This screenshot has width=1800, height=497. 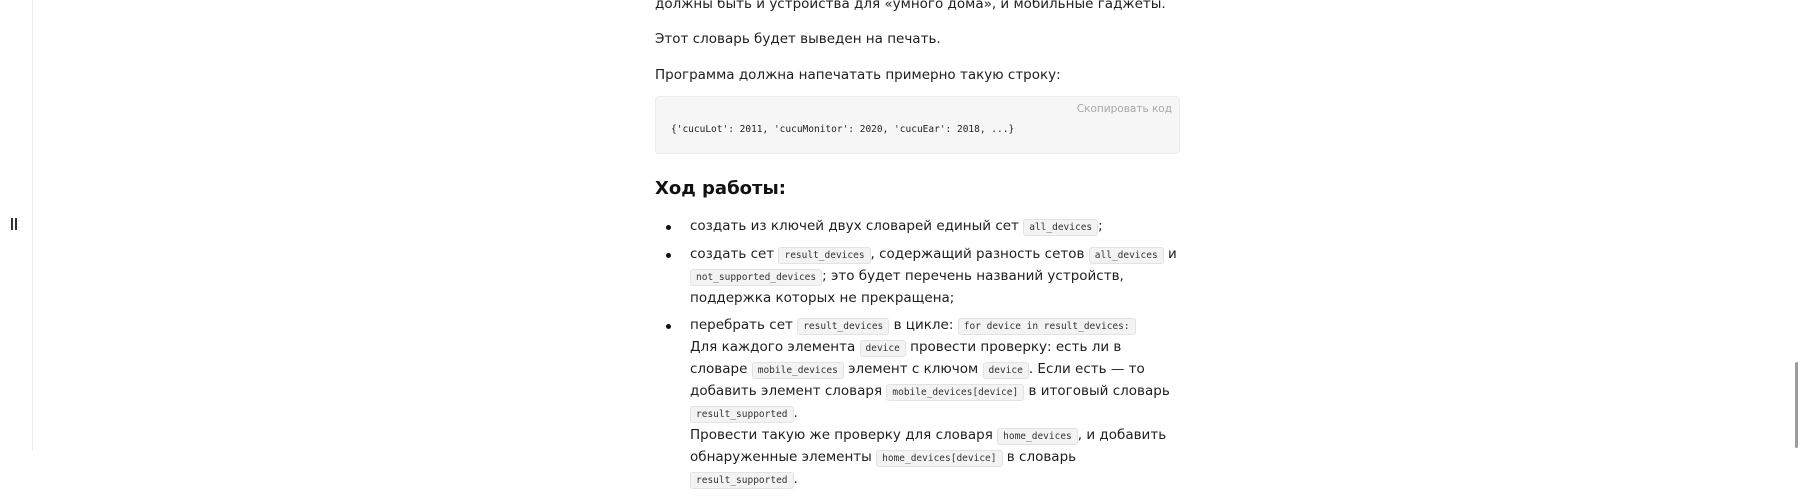 I want to click on resize-grip-bar-right, so click(x=16, y=224).